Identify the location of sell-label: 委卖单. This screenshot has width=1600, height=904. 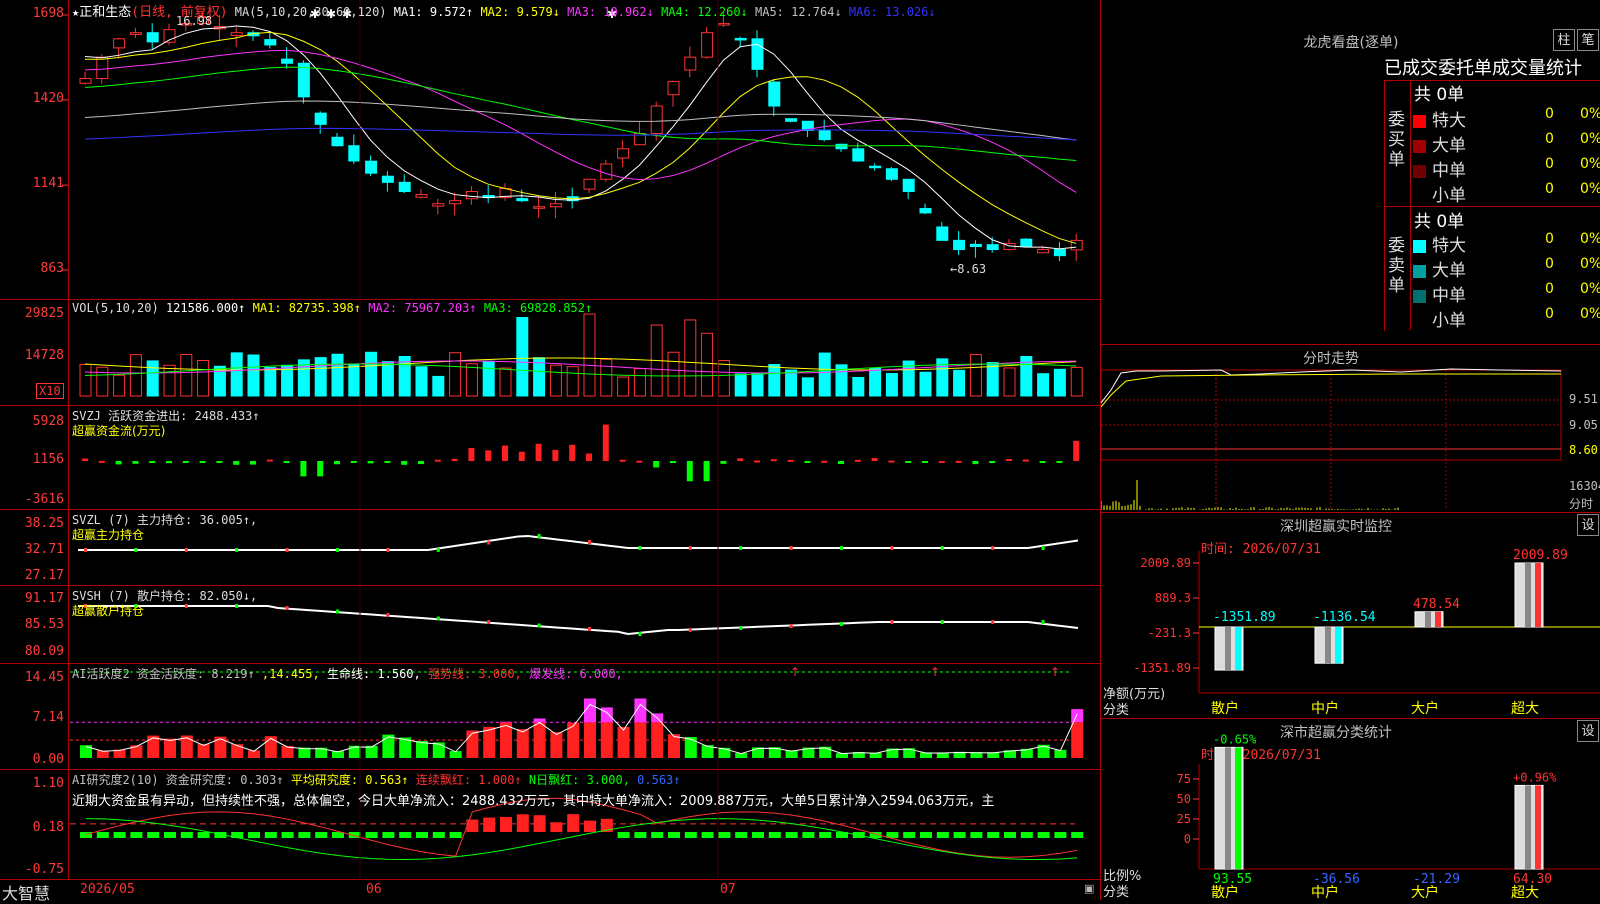
(1396, 266).